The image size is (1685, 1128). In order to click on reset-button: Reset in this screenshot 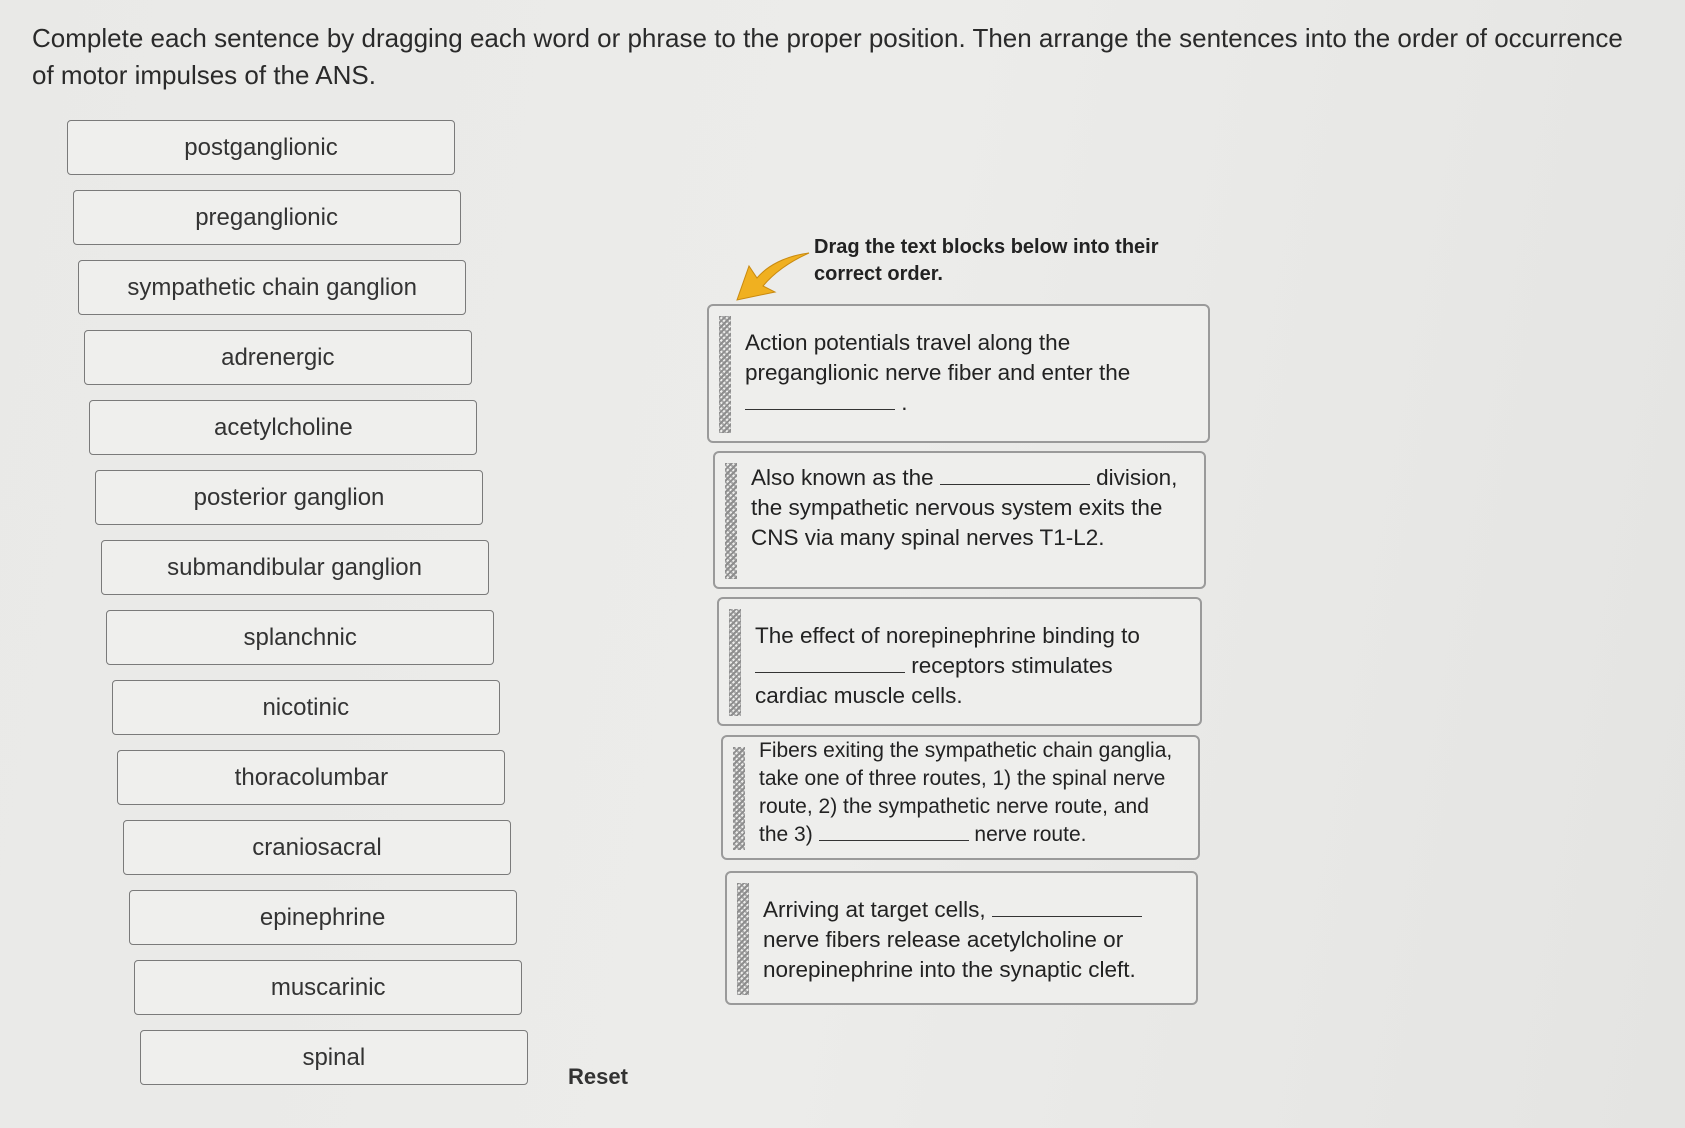, I will do `click(598, 1077)`.